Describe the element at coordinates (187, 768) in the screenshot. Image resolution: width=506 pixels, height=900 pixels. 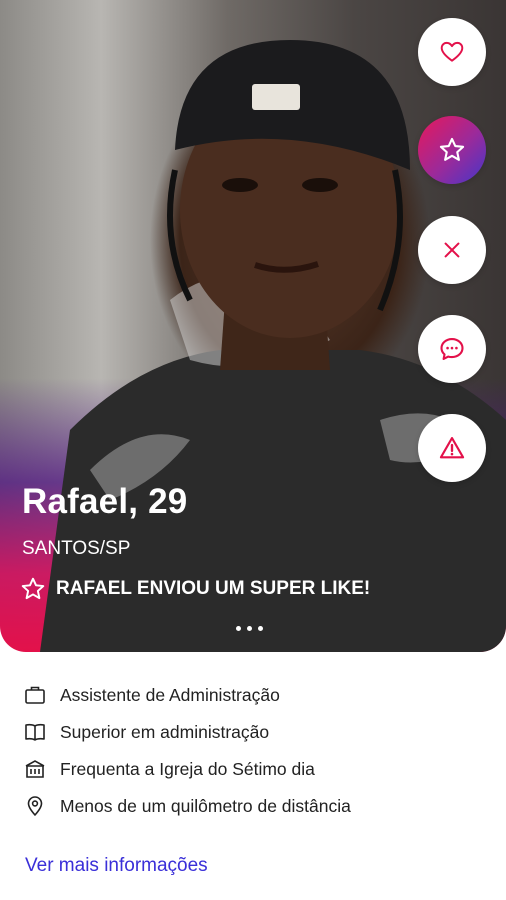
I see `detail-religion-text: Frequenta a Igreja do Sétimo dia` at that location.